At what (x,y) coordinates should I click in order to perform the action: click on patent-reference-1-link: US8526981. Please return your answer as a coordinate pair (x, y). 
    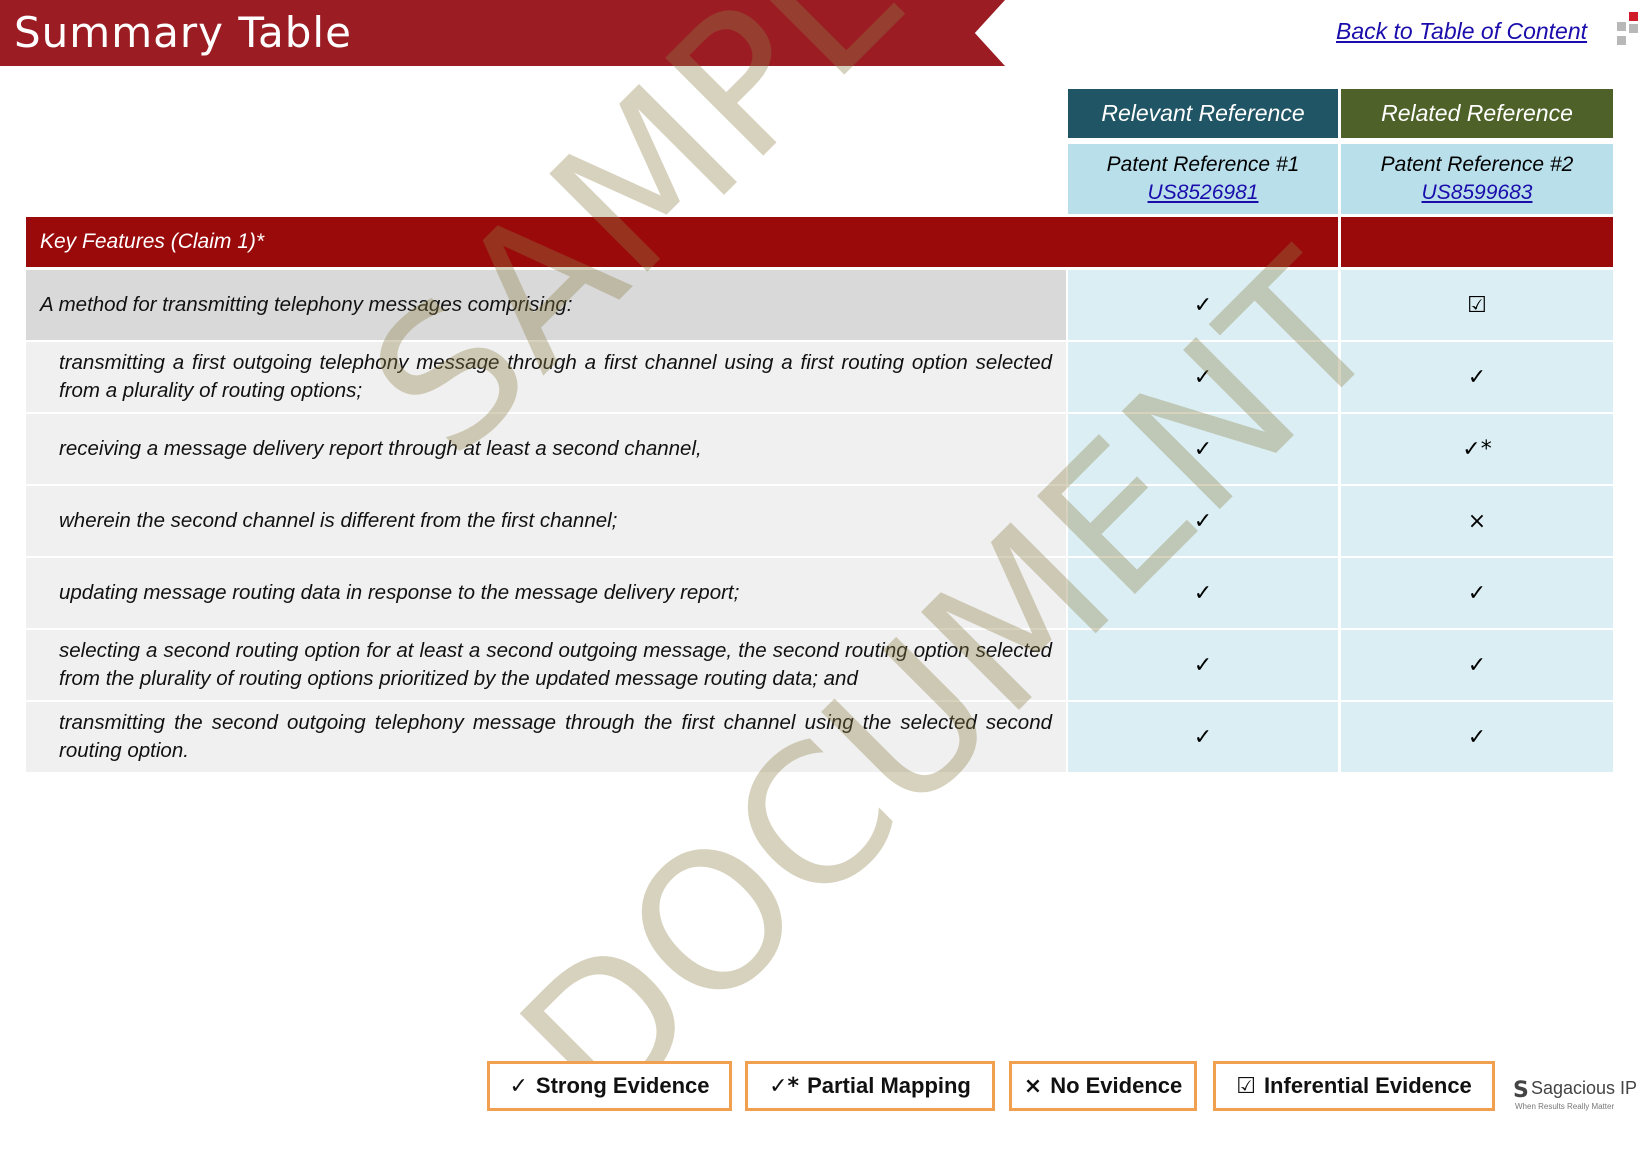
    Looking at the image, I should click on (1203, 193).